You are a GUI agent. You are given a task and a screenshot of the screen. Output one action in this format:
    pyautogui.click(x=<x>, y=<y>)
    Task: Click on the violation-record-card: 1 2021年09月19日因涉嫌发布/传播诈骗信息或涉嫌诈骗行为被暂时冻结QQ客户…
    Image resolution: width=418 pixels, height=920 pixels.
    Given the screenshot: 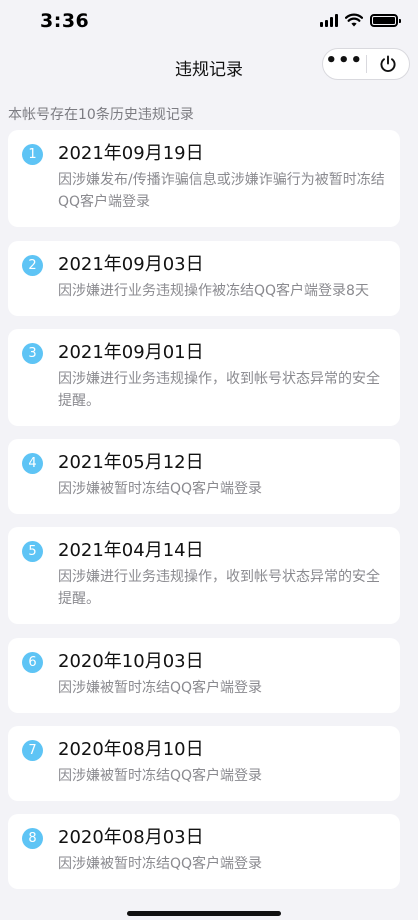 What is the action you would take?
    pyautogui.click(x=204, y=178)
    